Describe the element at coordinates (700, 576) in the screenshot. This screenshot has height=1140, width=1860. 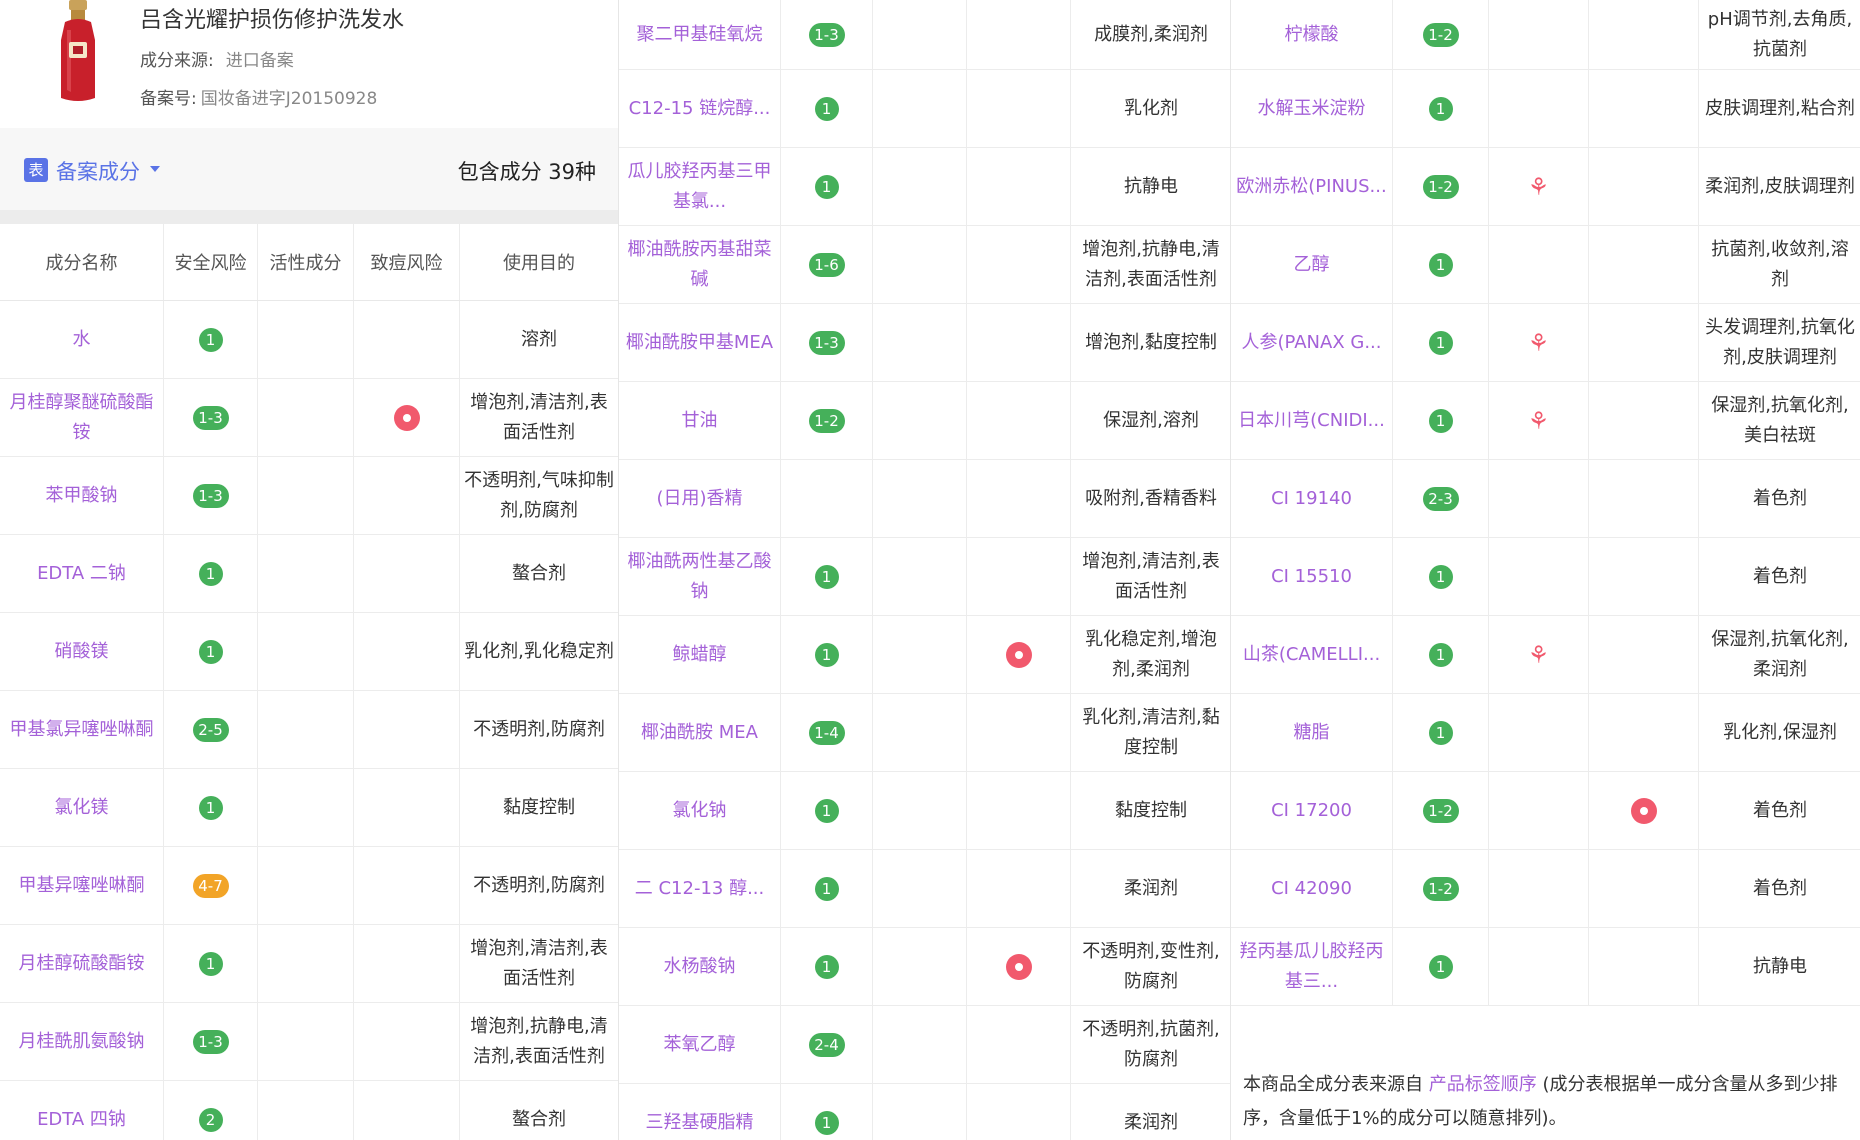
I see `ingredient-name: 椰油酰两性基乙酸钠` at that location.